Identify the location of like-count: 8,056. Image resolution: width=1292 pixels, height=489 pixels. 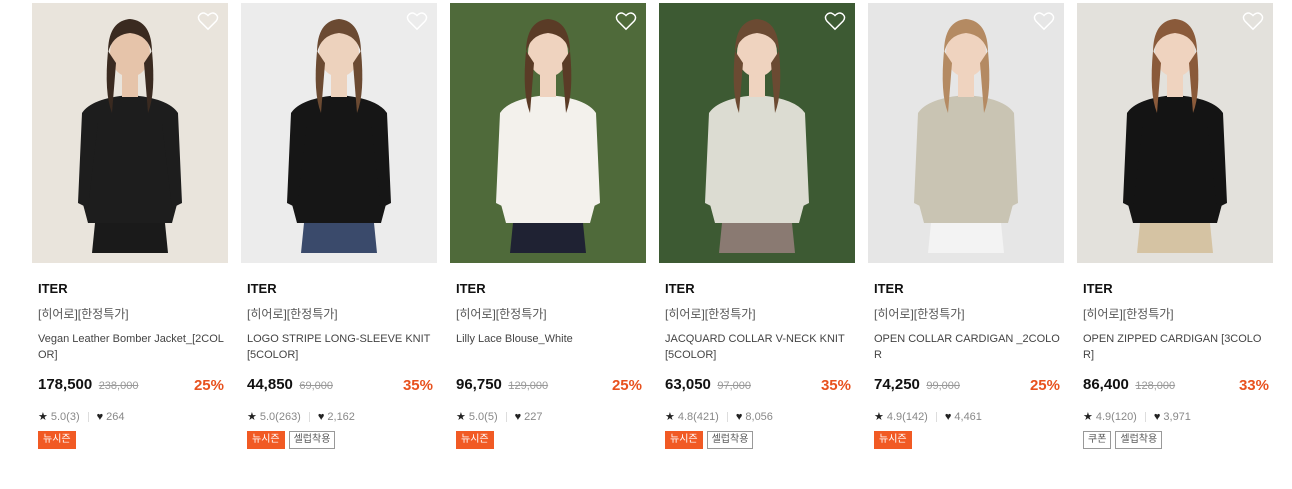
(759, 416).